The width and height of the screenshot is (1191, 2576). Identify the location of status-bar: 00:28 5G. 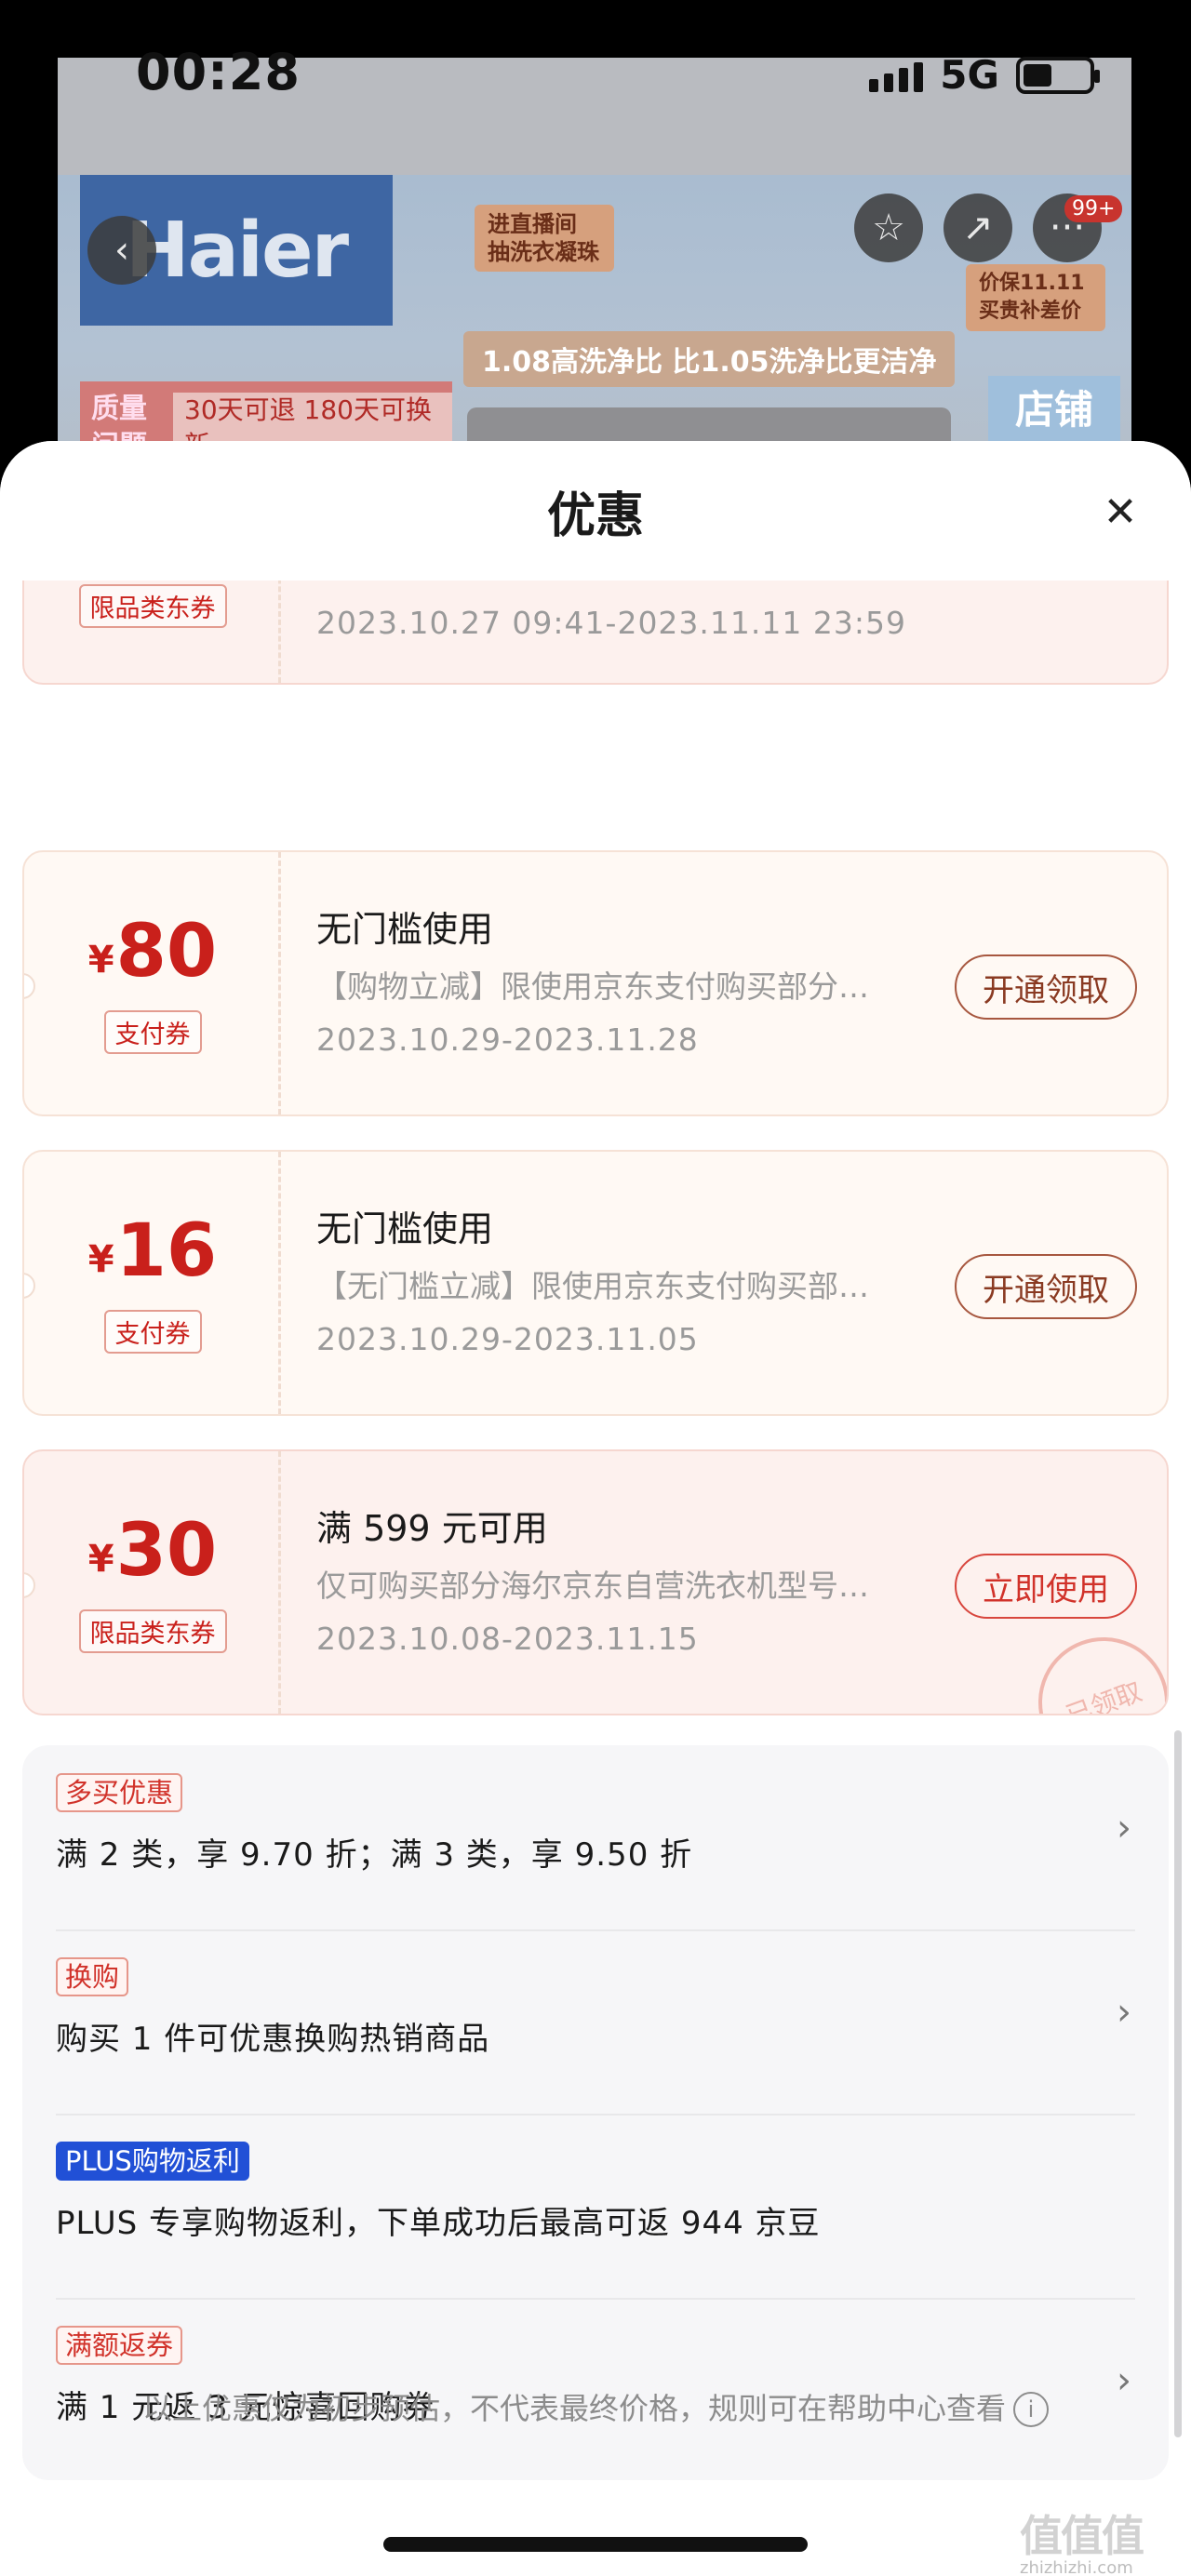
(594, 76).